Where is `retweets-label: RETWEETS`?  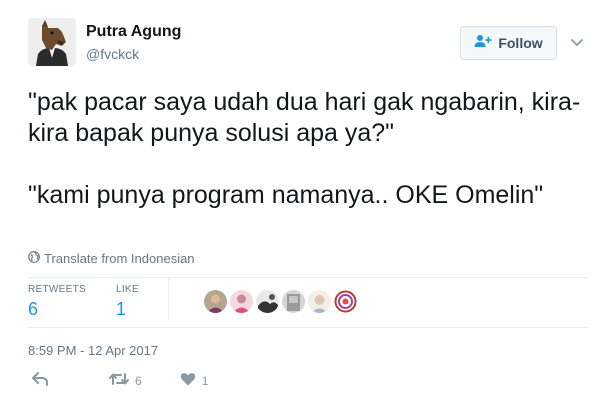 retweets-label: RETWEETS is located at coordinates (57, 289).